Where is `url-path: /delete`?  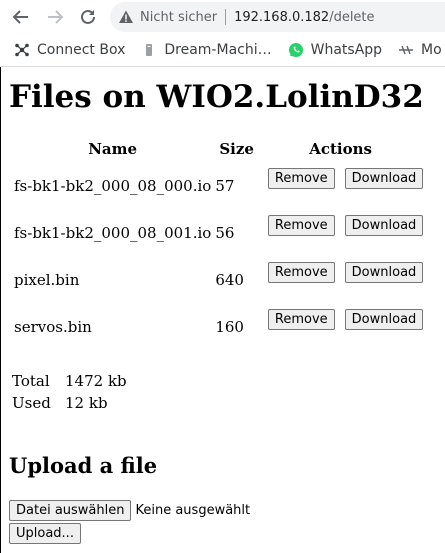
url-path: /delete is located at coordinates (352, 17).